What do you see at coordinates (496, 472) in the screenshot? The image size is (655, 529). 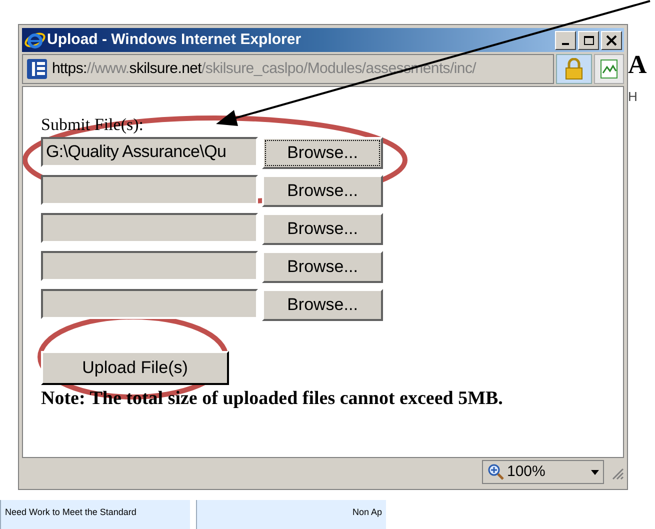 I see `magnifier-icon` at bounding box center [496, 472].